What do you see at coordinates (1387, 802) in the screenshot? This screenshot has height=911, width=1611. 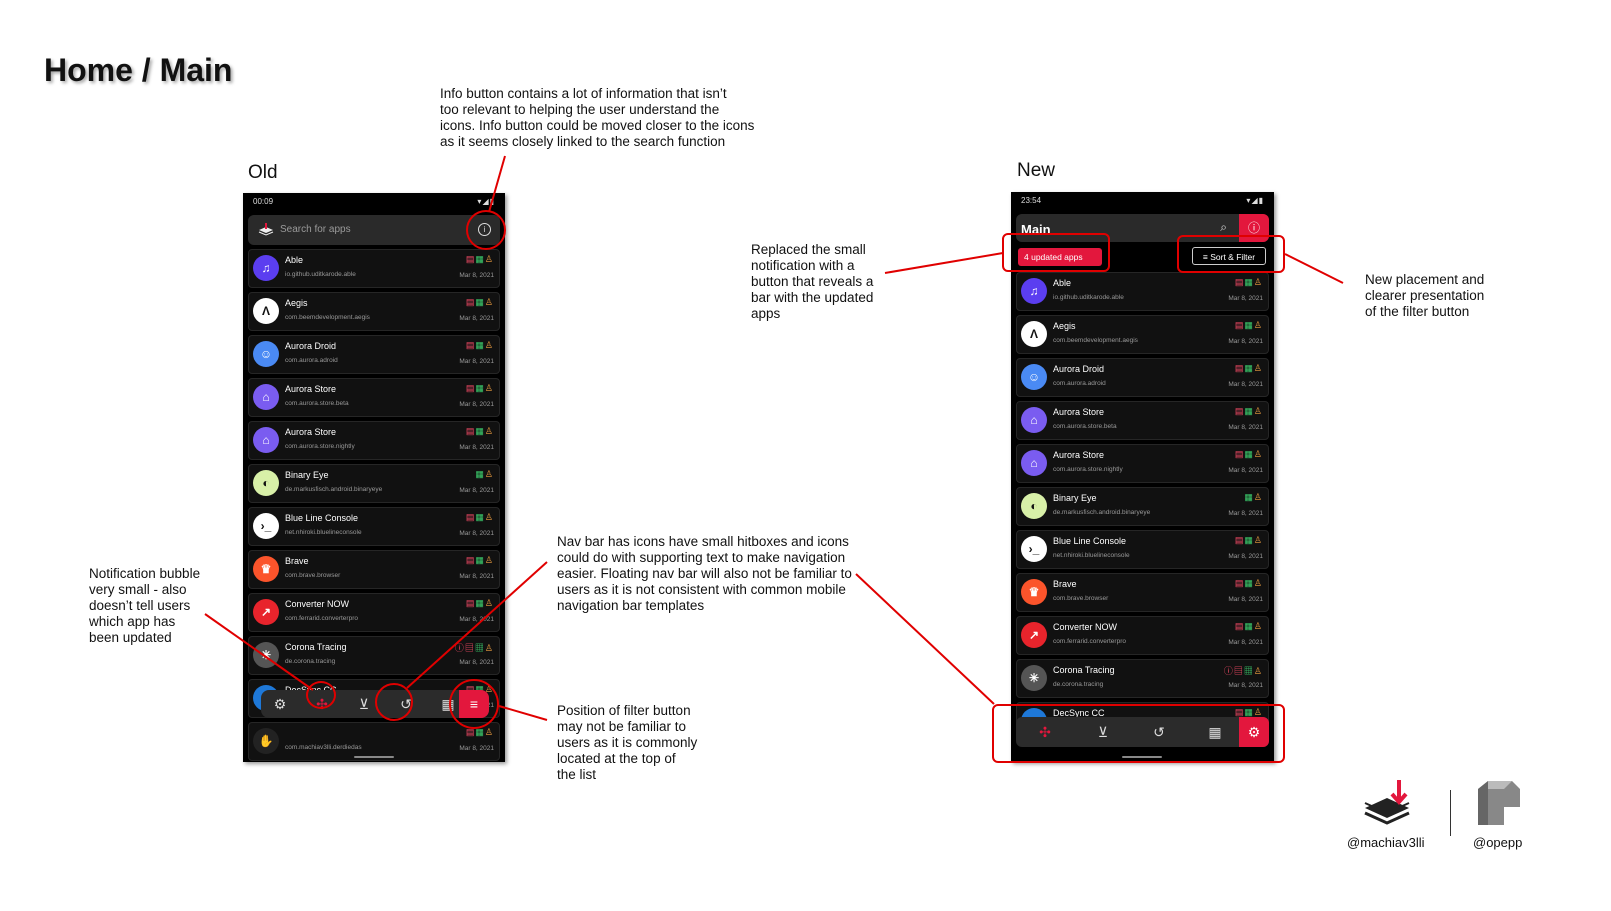 I see `machiav3lli-logo-icon` at bounding box center [1387, 802].